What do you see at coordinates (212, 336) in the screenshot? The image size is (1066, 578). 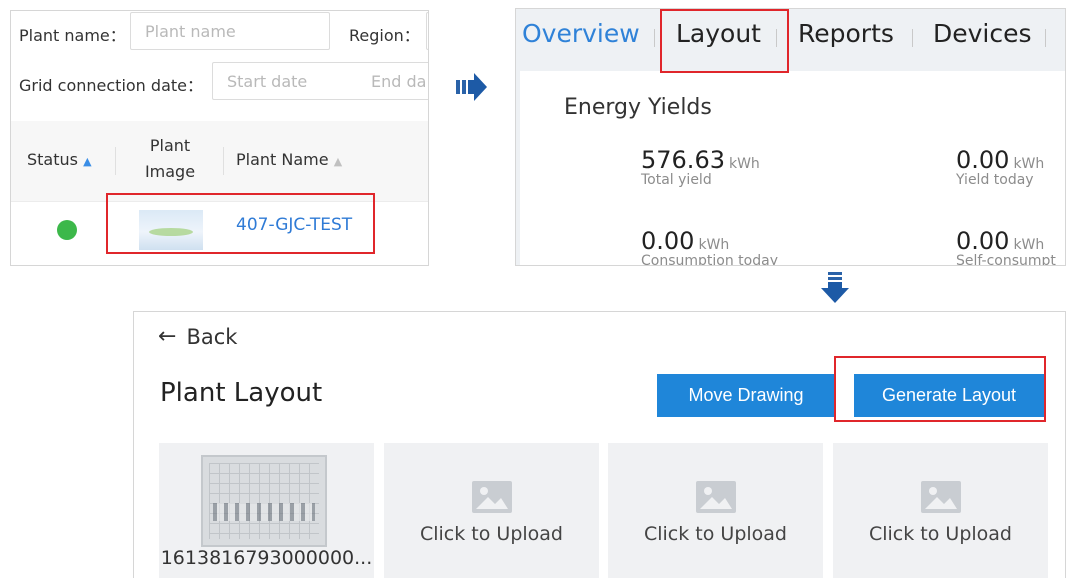 I see `back-label: Back` at bounding box center [212, 336].